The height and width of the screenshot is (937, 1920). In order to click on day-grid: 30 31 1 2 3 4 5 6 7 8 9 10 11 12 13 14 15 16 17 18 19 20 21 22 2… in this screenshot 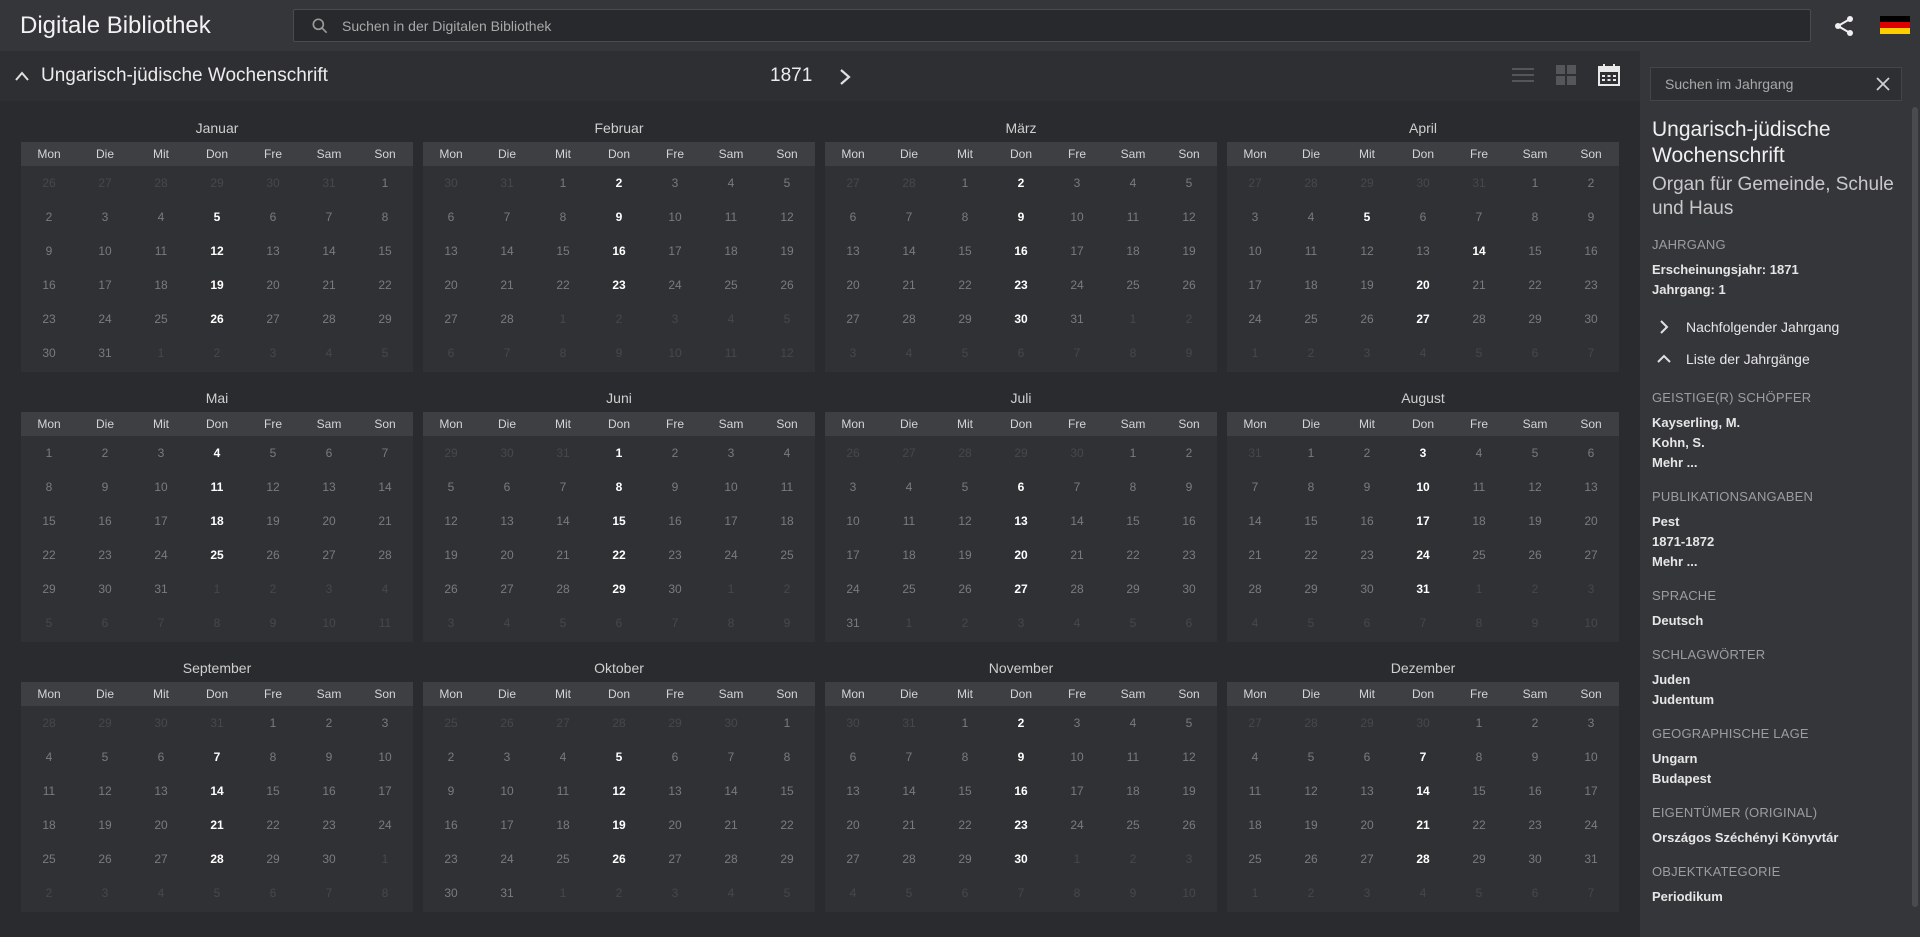, I will do `click(1021, 808)`.